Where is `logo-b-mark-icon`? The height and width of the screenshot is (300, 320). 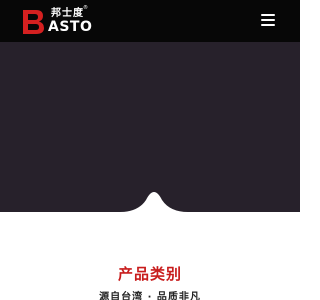 logo-b-mark-icon is located at coordinates (33, 22).